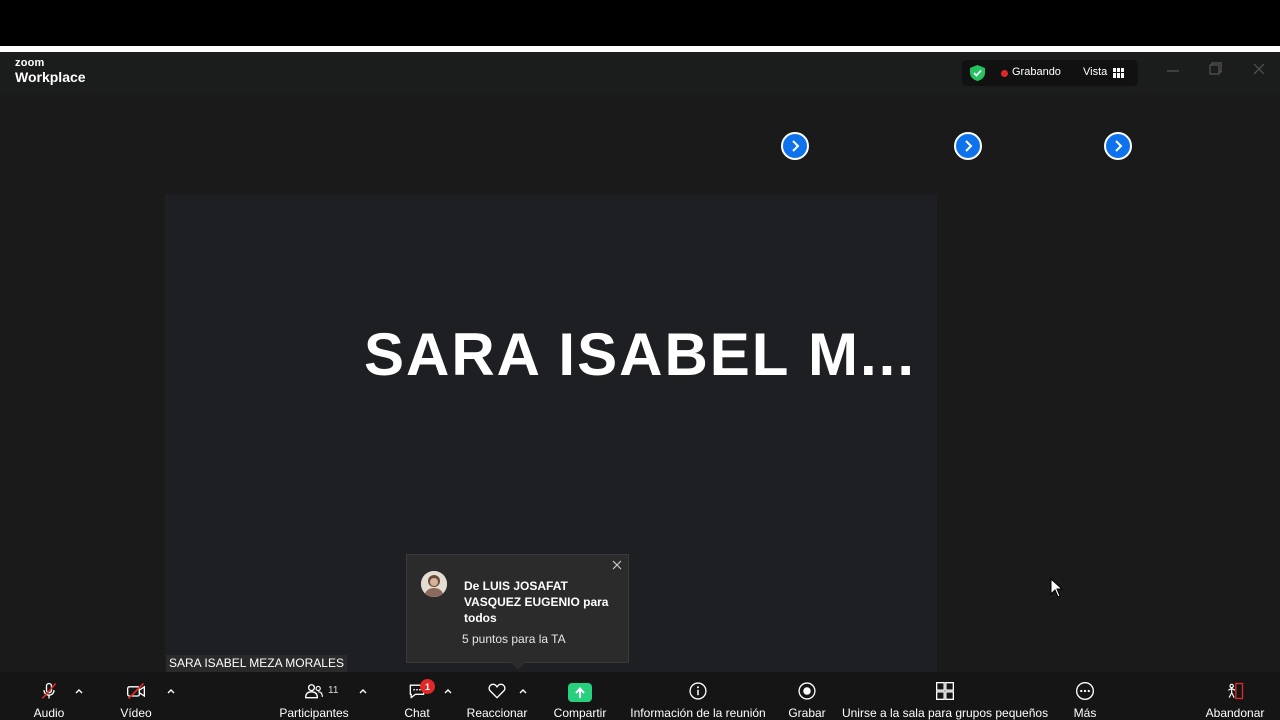  What do you see at coordinates (497, 713) in the screenshot?
I see `react-label: Reaccionar` at bounding box center [497, 713].